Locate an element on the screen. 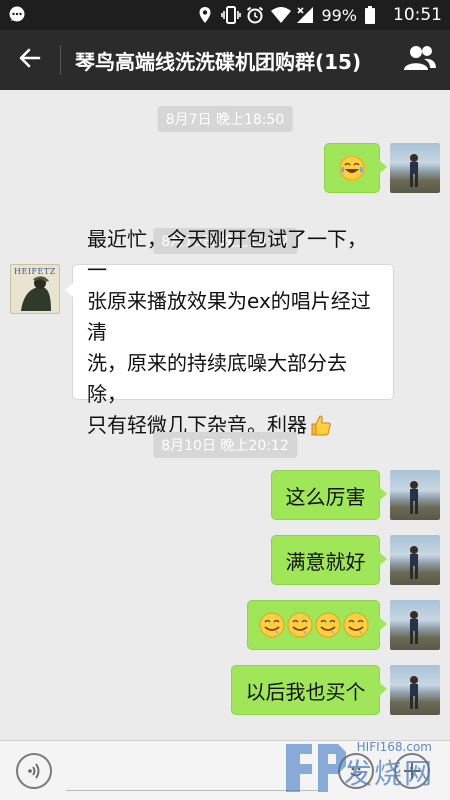 This screenshot has width=450, height=800. battery-percent: 99% is located at coordinates (339, 15).